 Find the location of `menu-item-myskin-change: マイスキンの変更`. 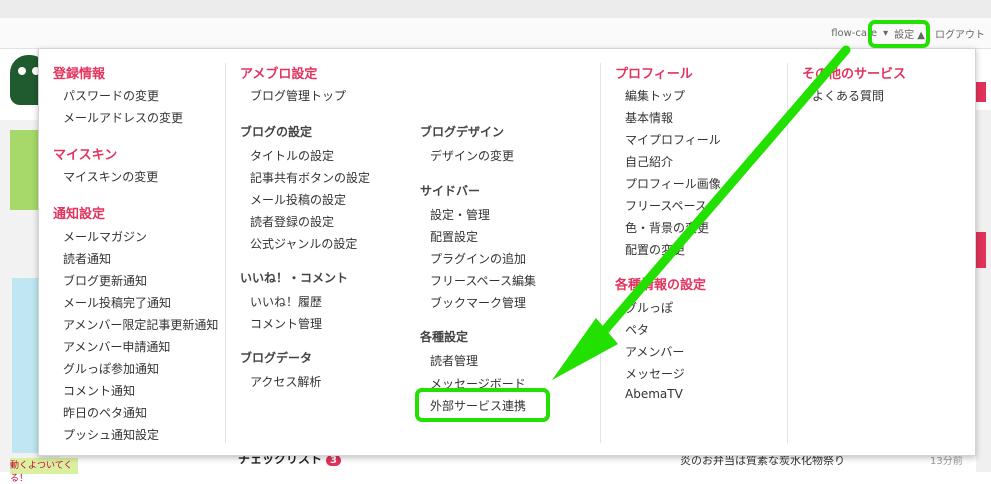

menu-item-myskin-change: マイスキンの変更 is located at coordinates (110, 176).